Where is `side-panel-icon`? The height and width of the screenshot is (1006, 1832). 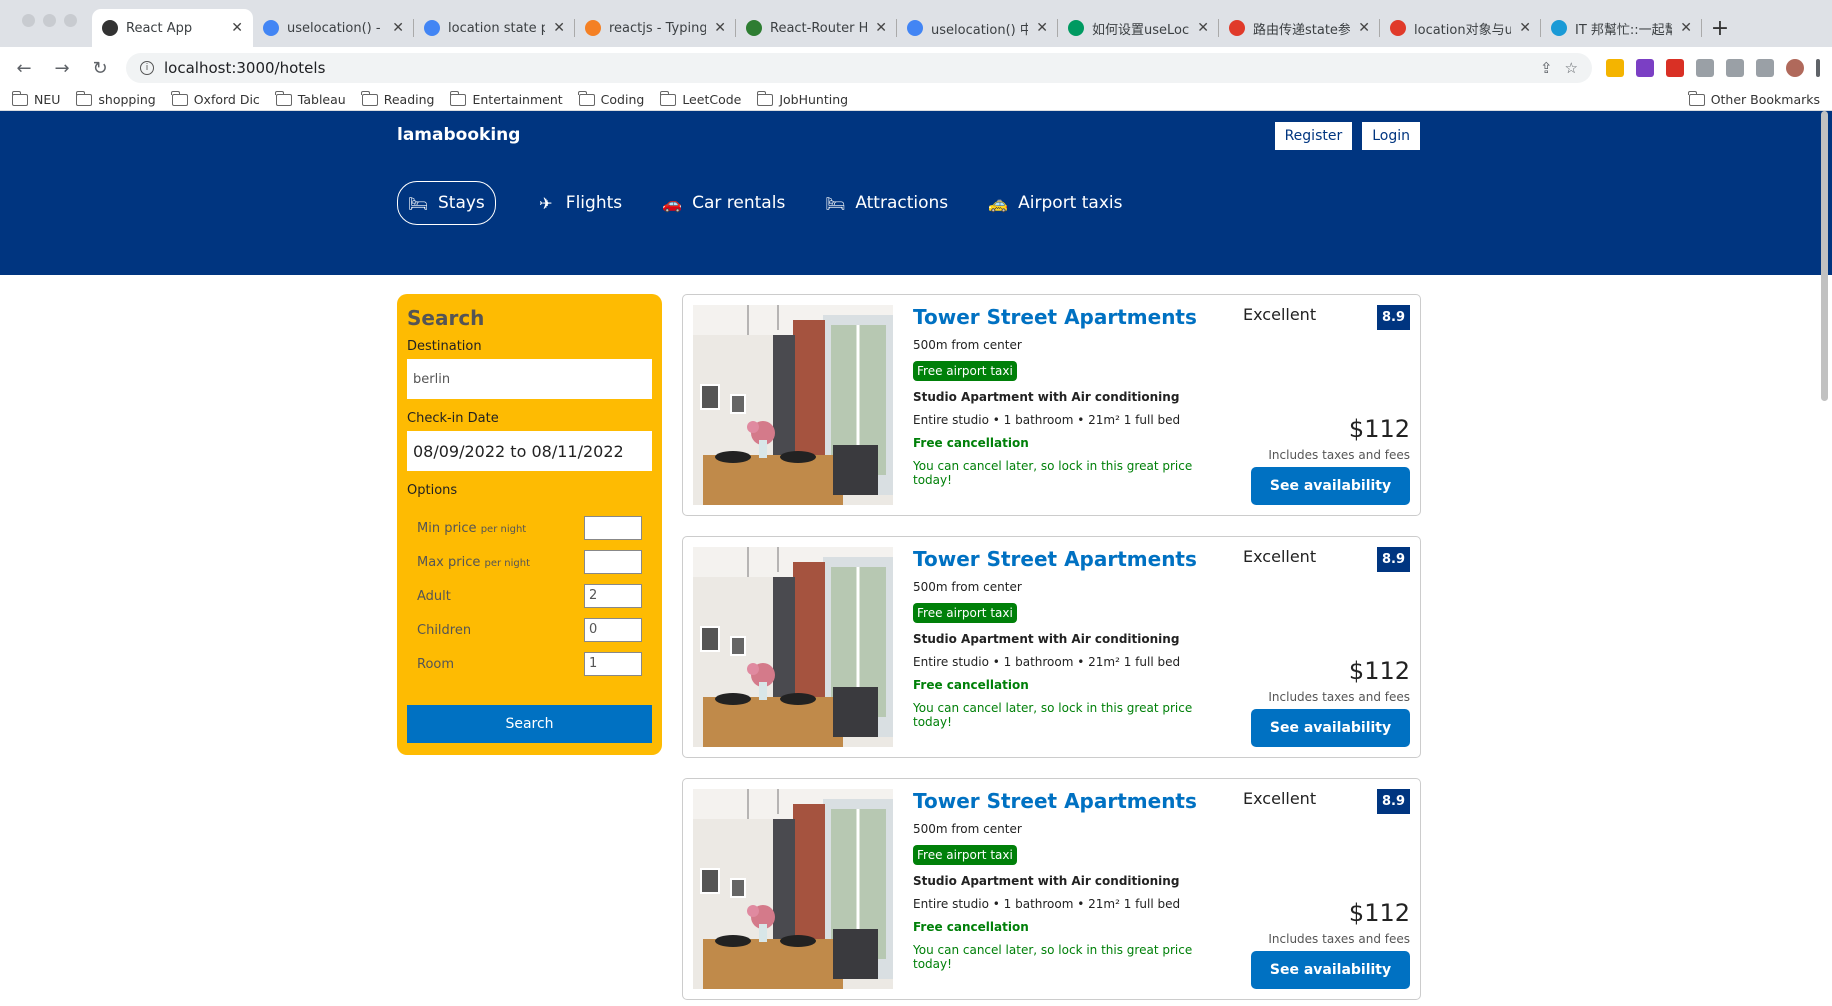 side-panel-icon is located at coordinates (1765, 68).